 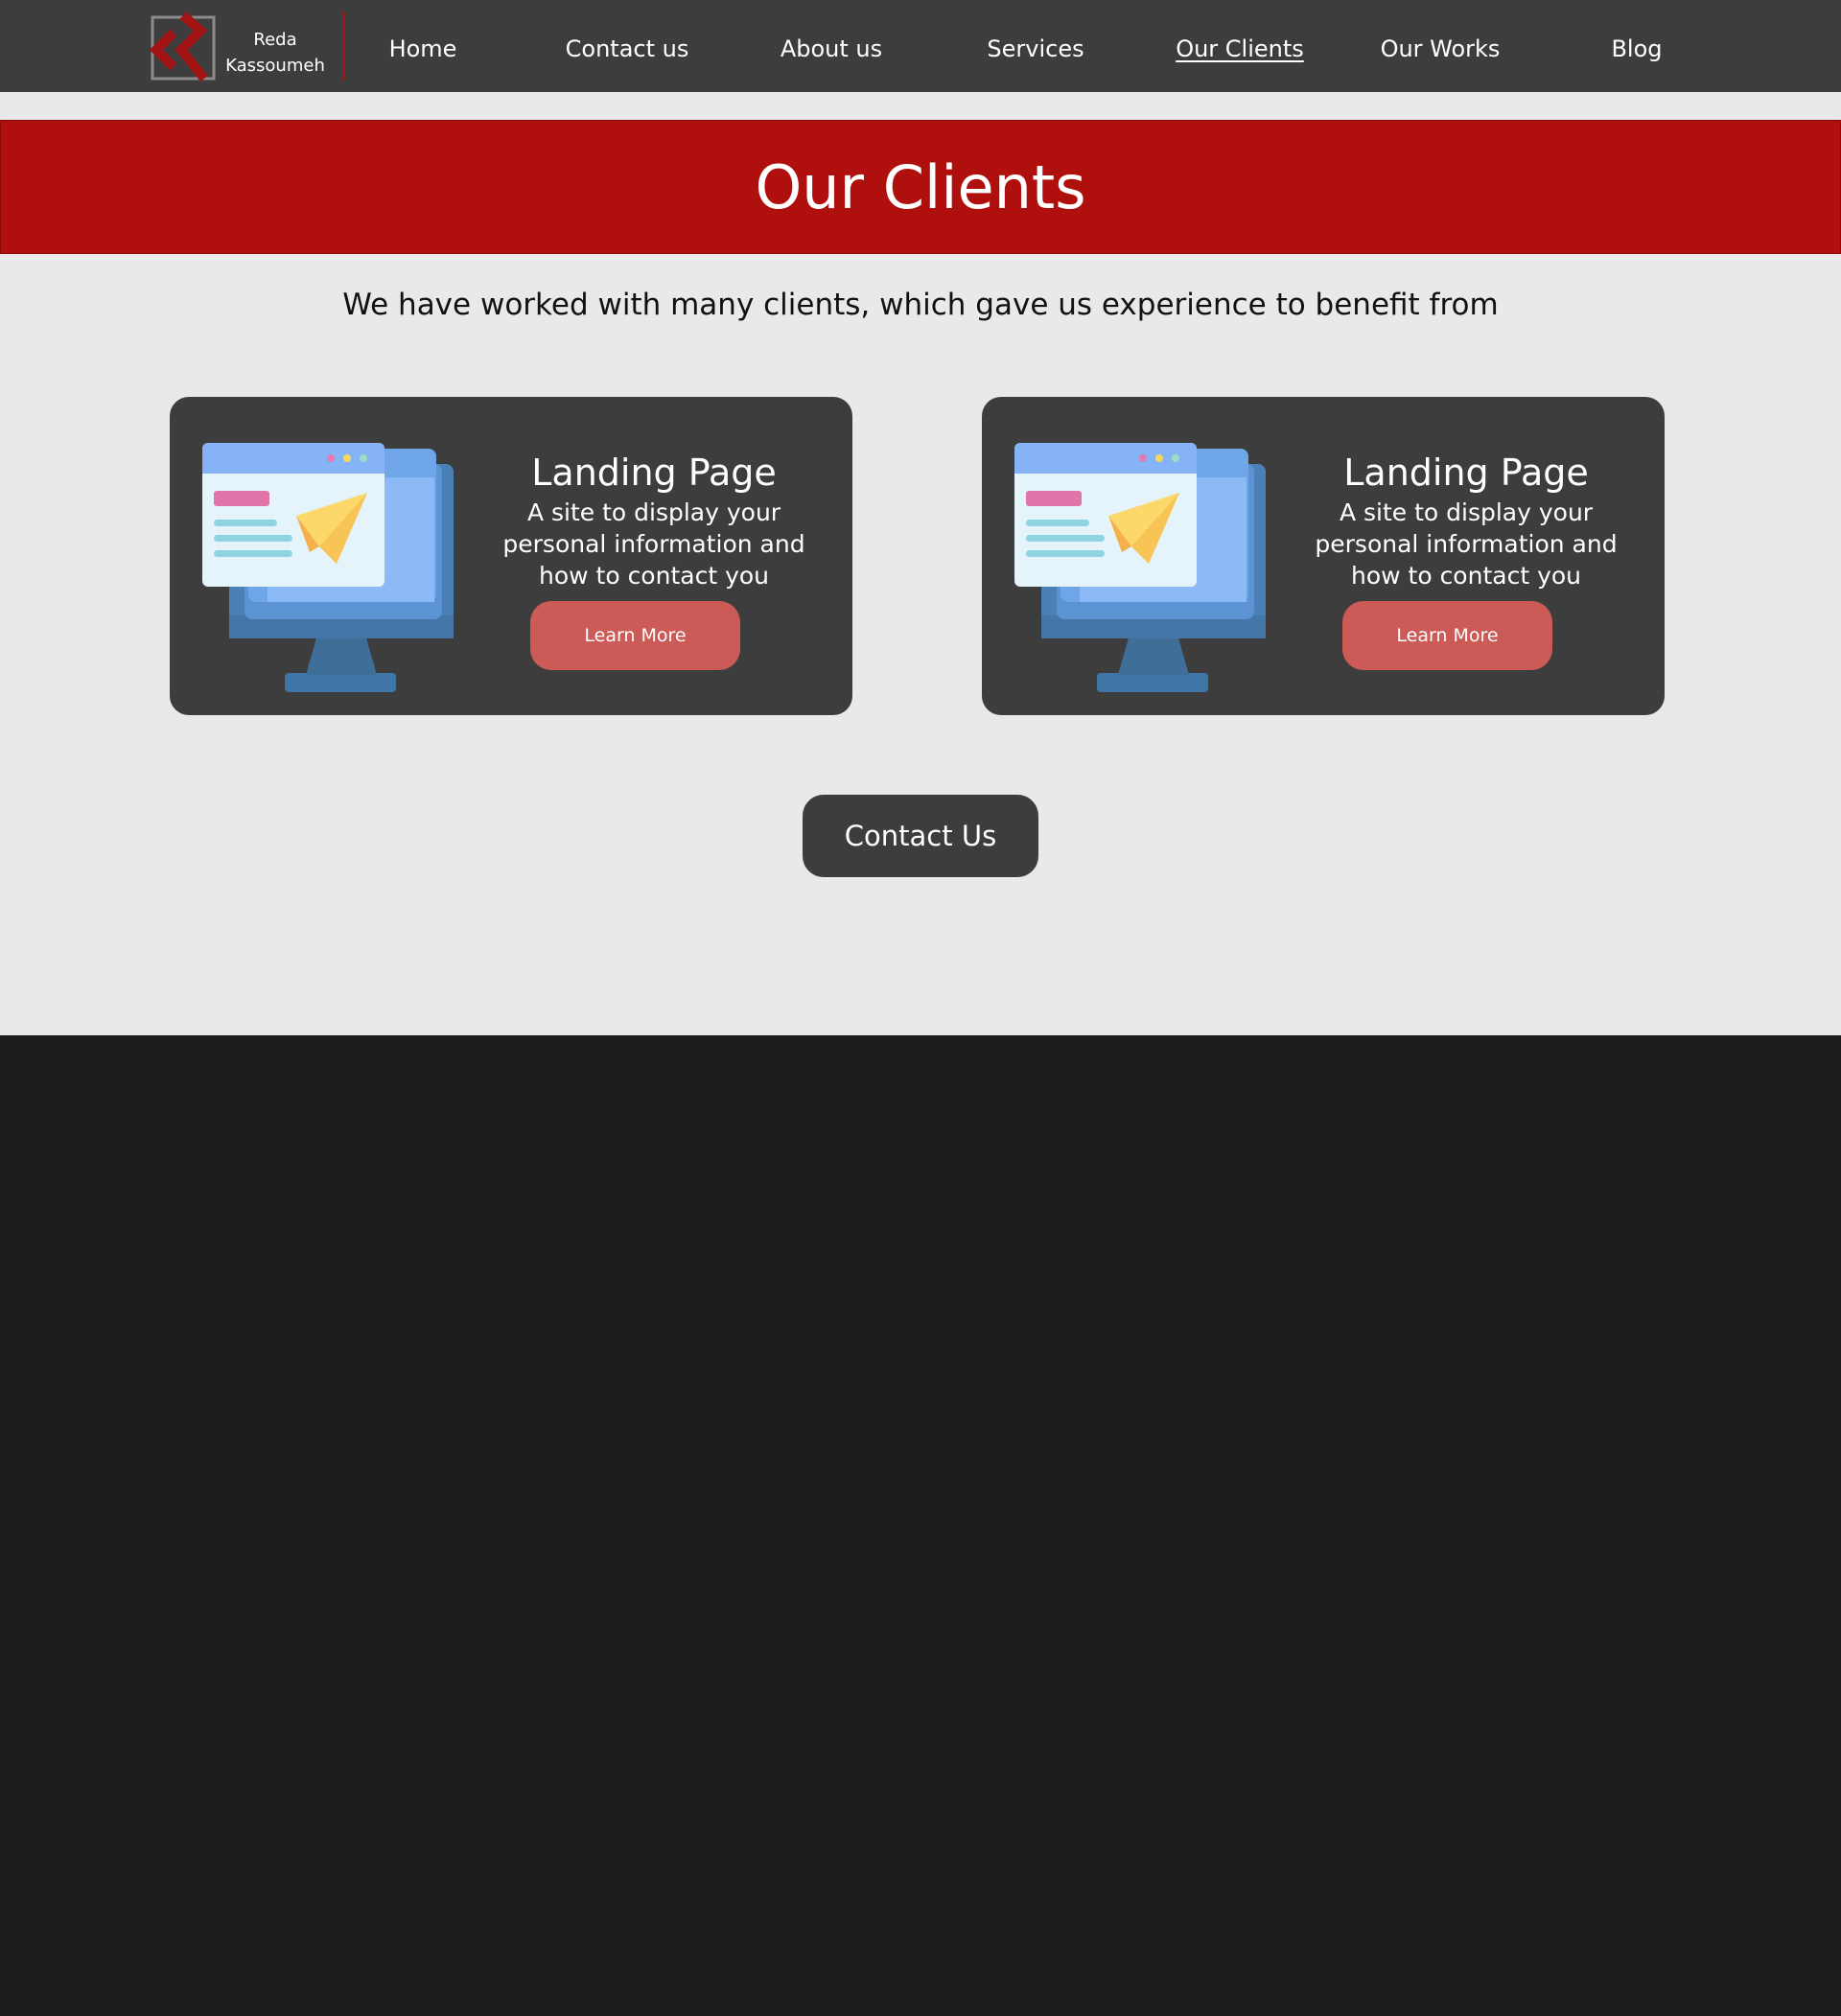 What do you see at coordinates (343, 46) in the screenshot?
I see `logo-divider` at bounding box center [343, 46].